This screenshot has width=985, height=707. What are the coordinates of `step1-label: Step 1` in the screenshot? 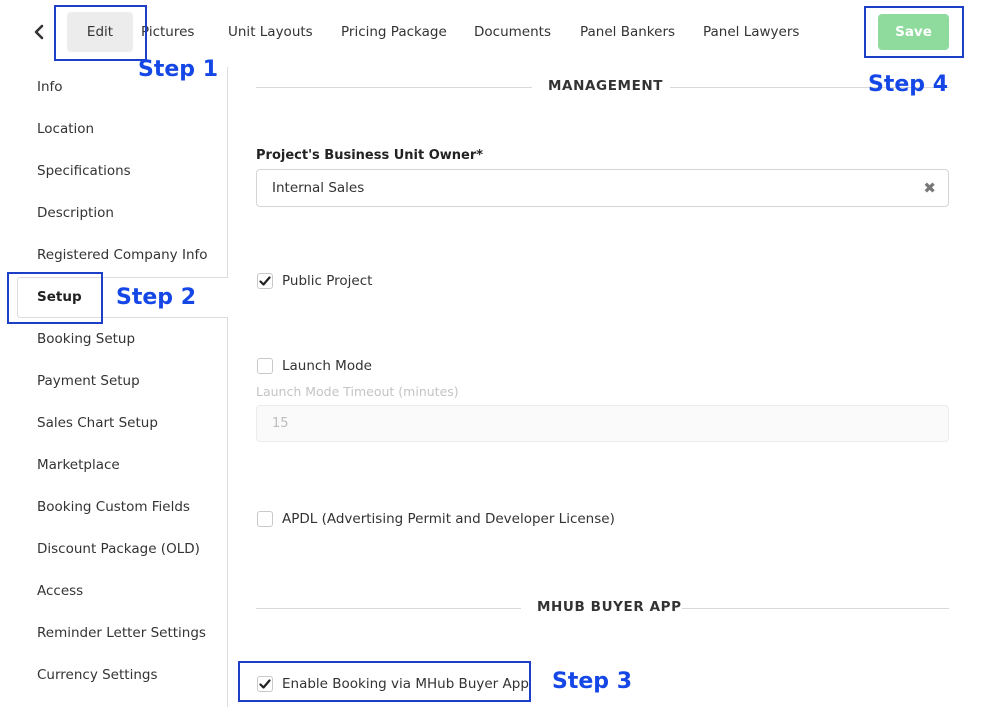 It's located at (178, 69).